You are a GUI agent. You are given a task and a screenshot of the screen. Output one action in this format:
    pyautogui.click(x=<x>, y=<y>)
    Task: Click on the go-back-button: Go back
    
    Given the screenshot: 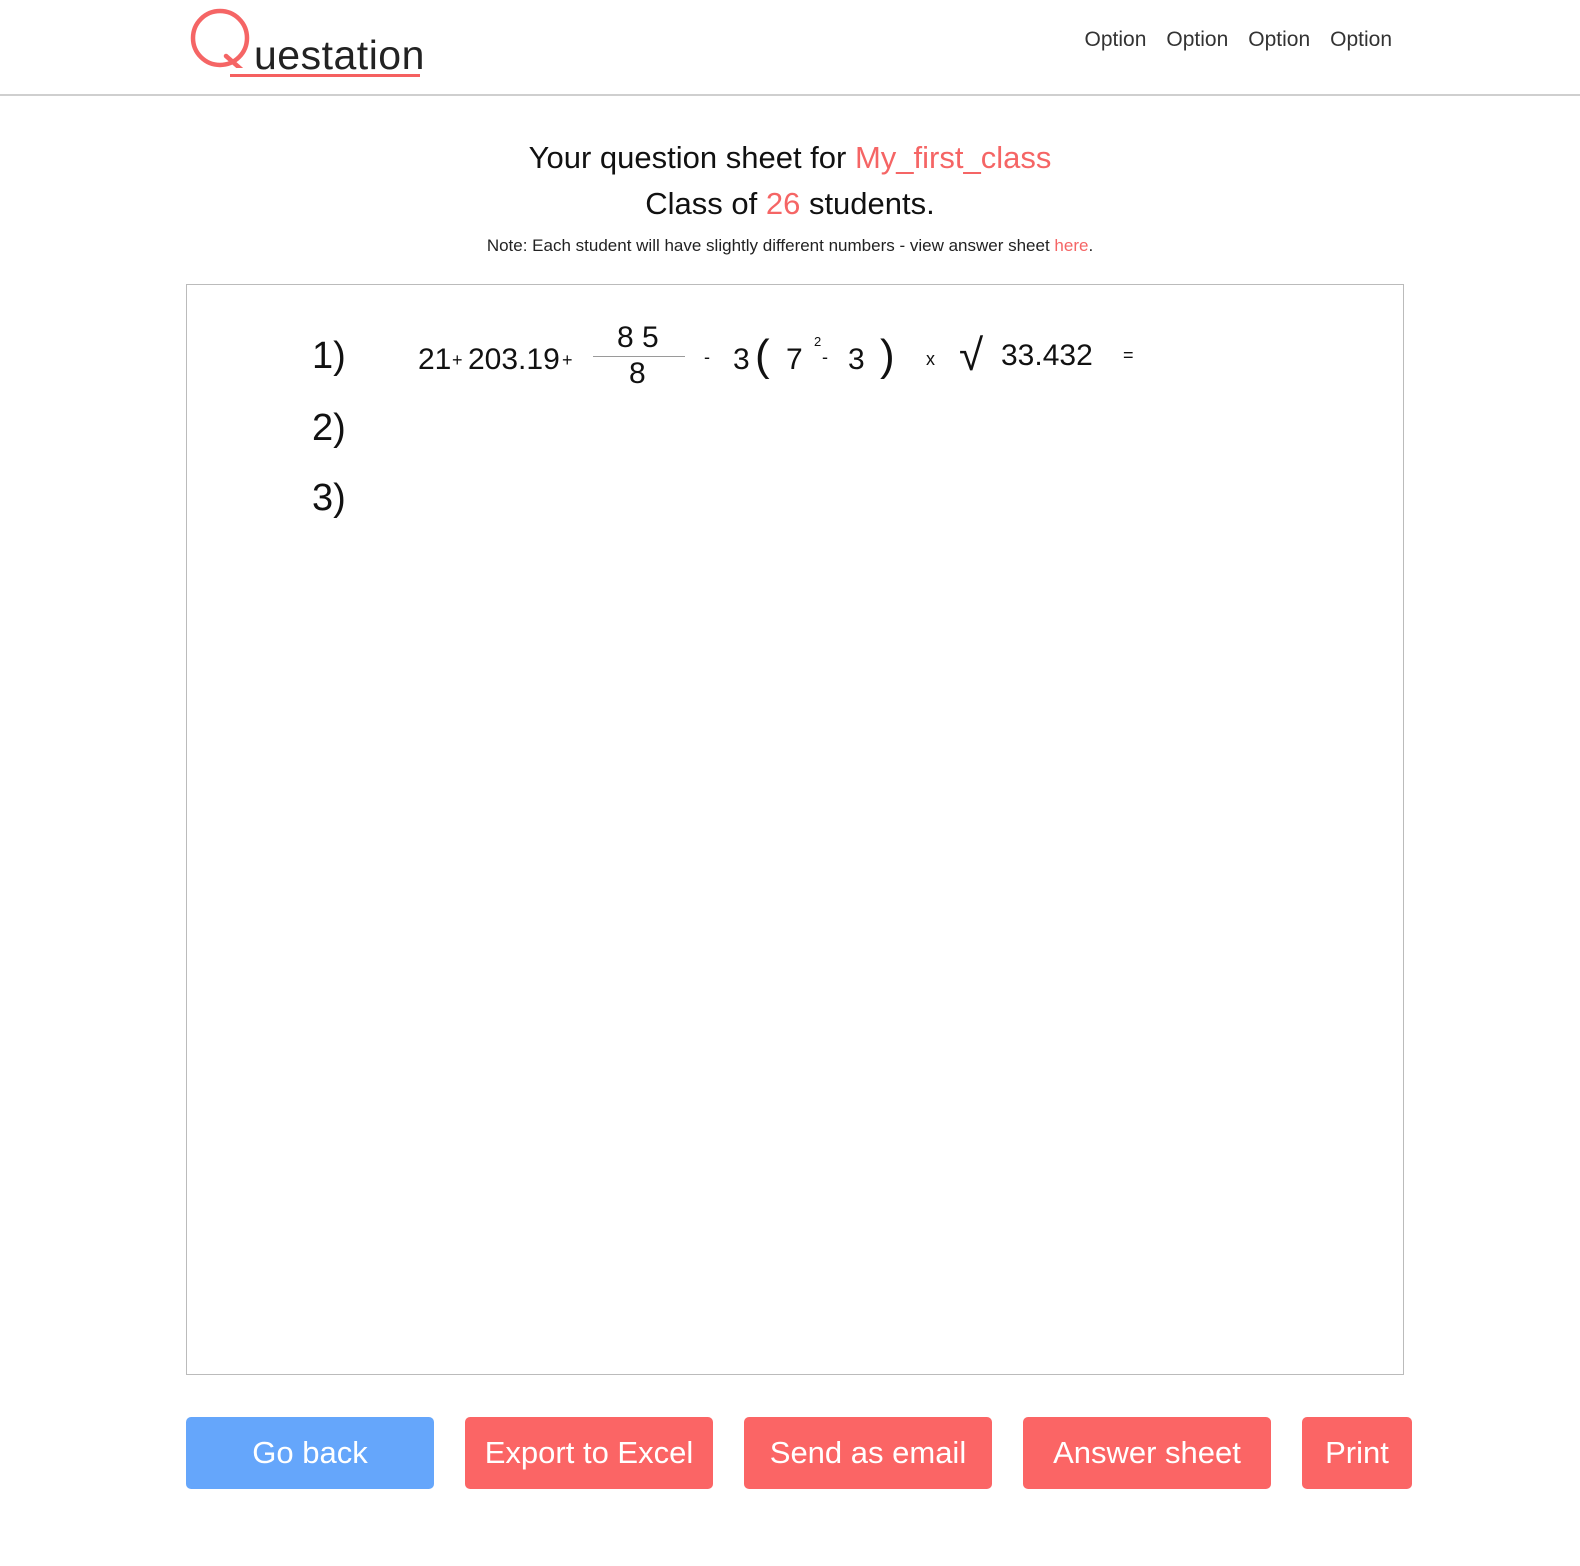 What is the action you would take?
    pyautogui.click(x=310, y=1453)
    